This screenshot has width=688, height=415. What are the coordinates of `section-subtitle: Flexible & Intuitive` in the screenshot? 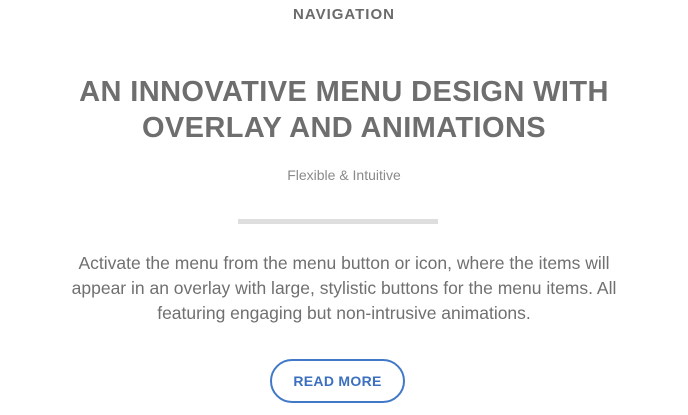 It's located at (344, 175).